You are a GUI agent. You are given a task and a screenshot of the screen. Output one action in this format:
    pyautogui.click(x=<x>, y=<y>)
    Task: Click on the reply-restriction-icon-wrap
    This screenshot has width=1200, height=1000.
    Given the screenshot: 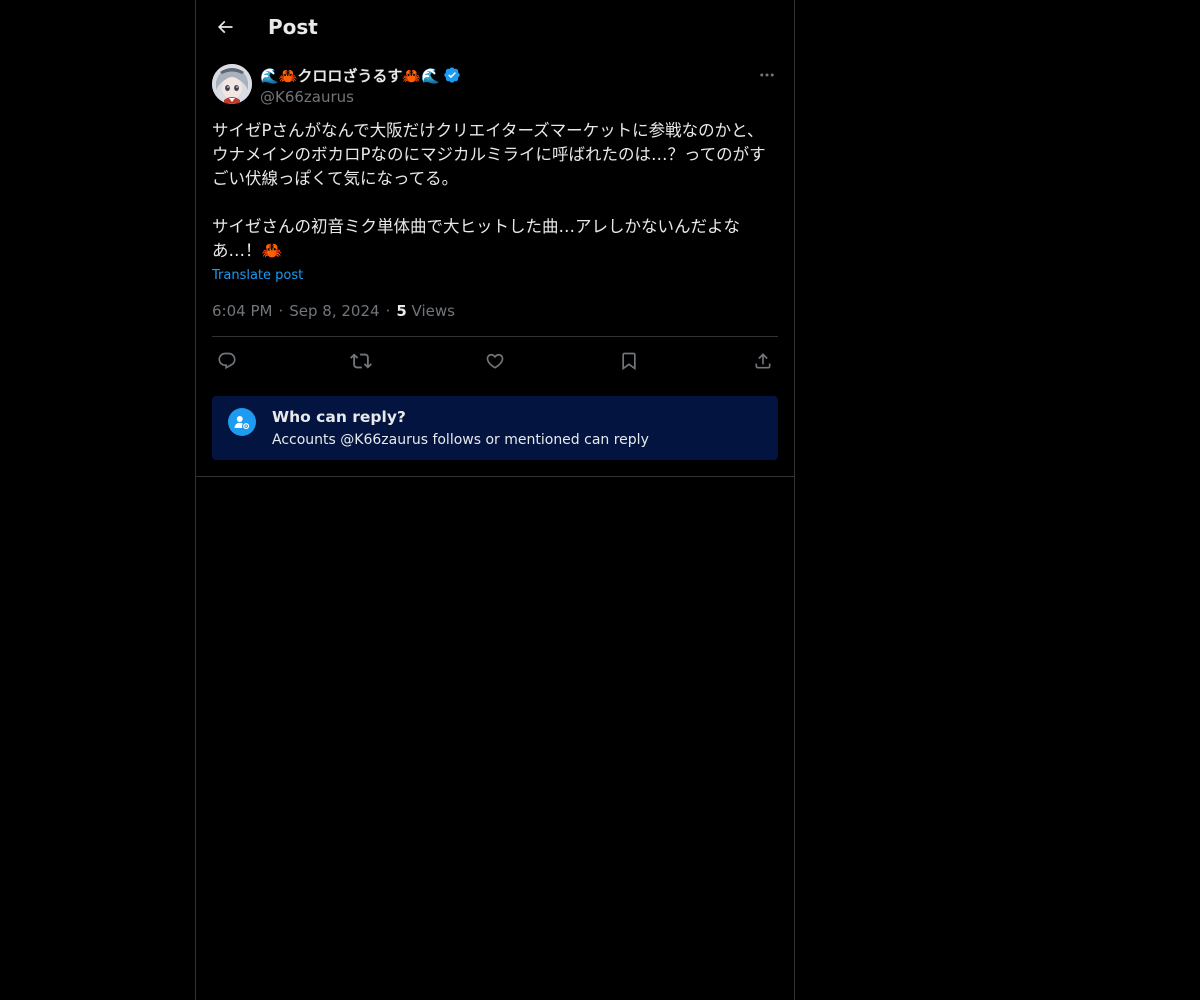 What is the action you would take?
    pyautogui.click(x=242, y=422)
    